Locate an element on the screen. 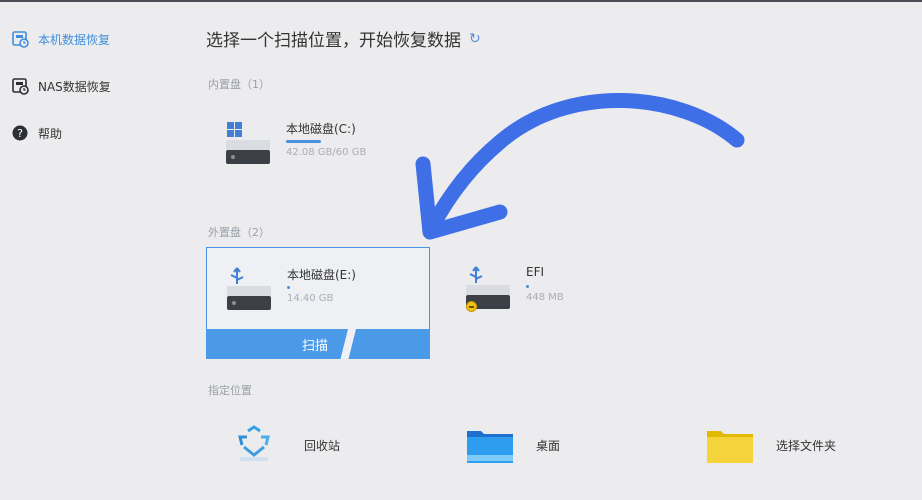  location-name: 选择文件夹 is located at coordinates (806, 445).